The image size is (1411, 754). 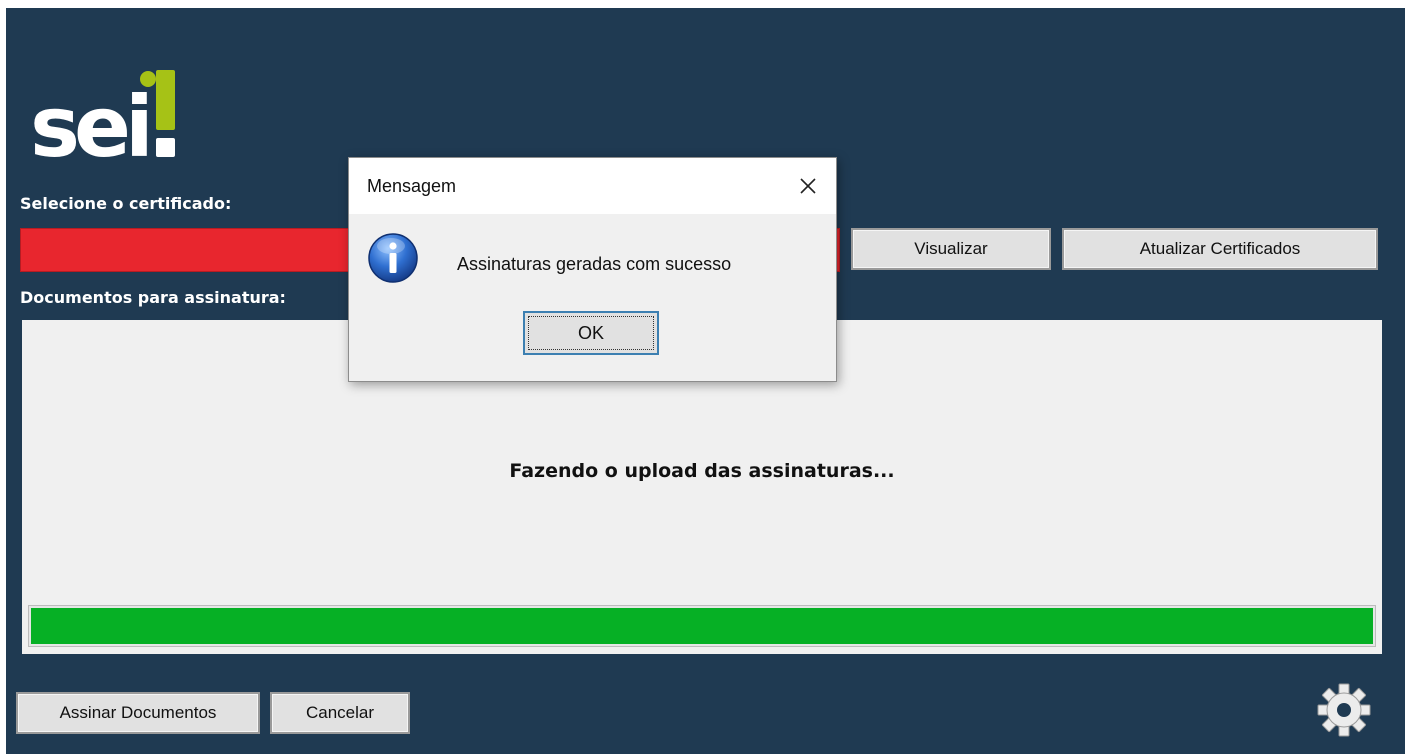 I want to click on info-icon, so click(x=393, y=258).